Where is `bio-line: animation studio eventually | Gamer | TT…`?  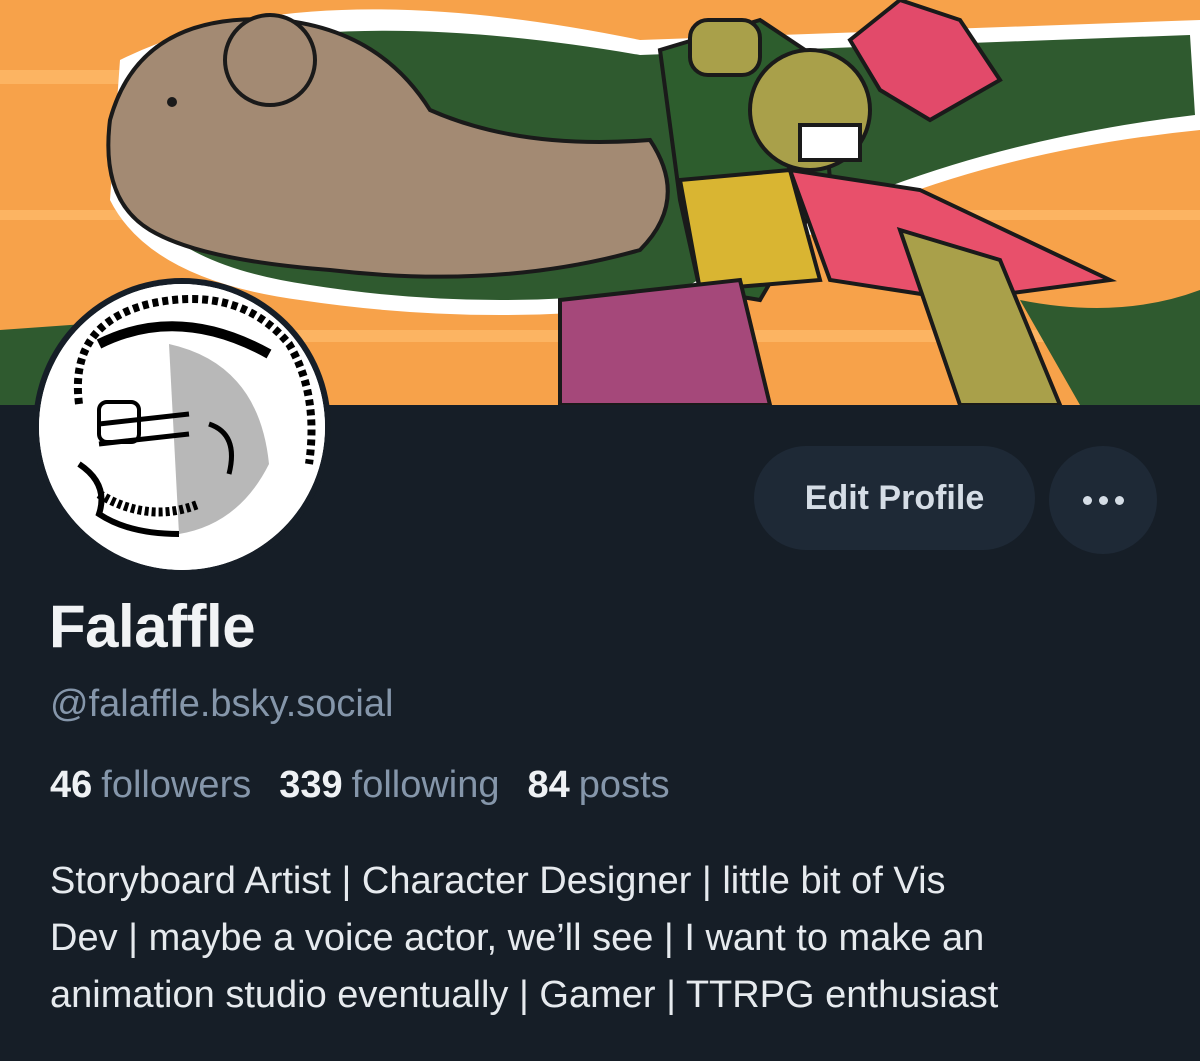 bio-line: animation studio eventually | Gamer | TT… is located at coordinates (524, 995).